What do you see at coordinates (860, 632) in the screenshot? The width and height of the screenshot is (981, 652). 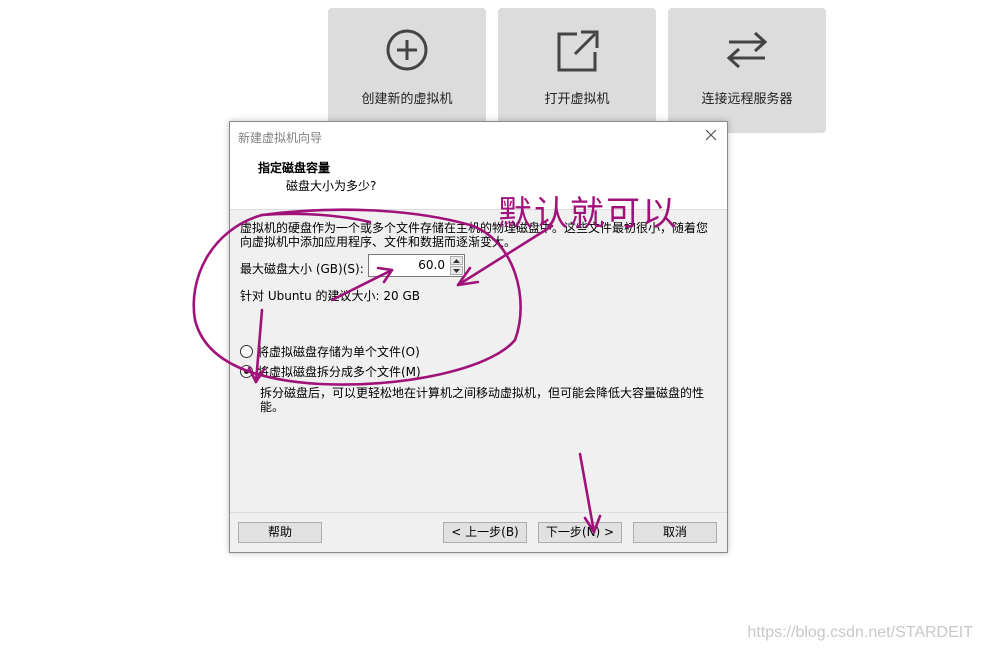 I see `watermark: https://blog.csdn.net/STARDEIT` at bounding box center [860, 632].